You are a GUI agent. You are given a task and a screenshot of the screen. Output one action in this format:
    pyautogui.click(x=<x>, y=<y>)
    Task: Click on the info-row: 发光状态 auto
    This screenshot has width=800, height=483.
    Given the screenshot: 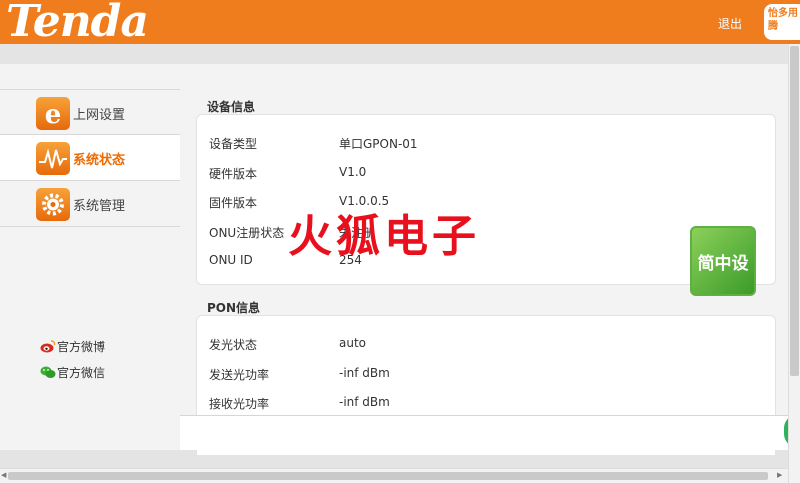 What is the action you would take?
    pyautogui.click(x=479, y=346)
    